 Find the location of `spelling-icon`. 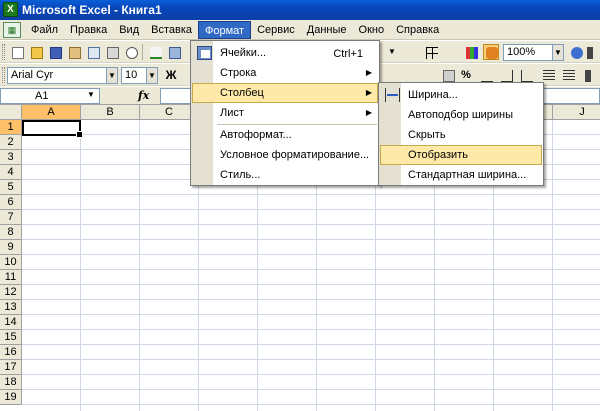

spelling-icon is located at coordinates (155, 52).